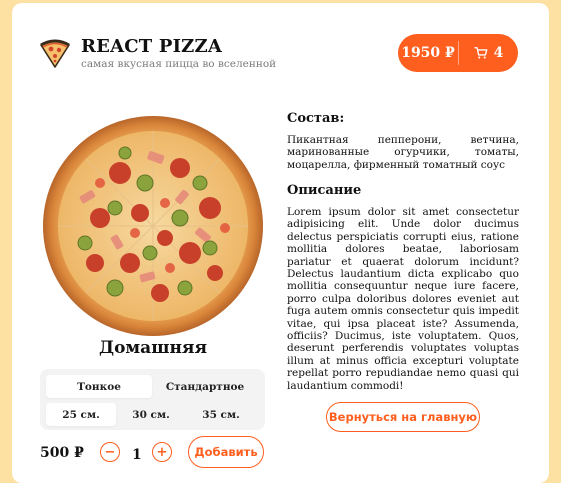  I want to click on cart-count: 4, so click(498, 53).